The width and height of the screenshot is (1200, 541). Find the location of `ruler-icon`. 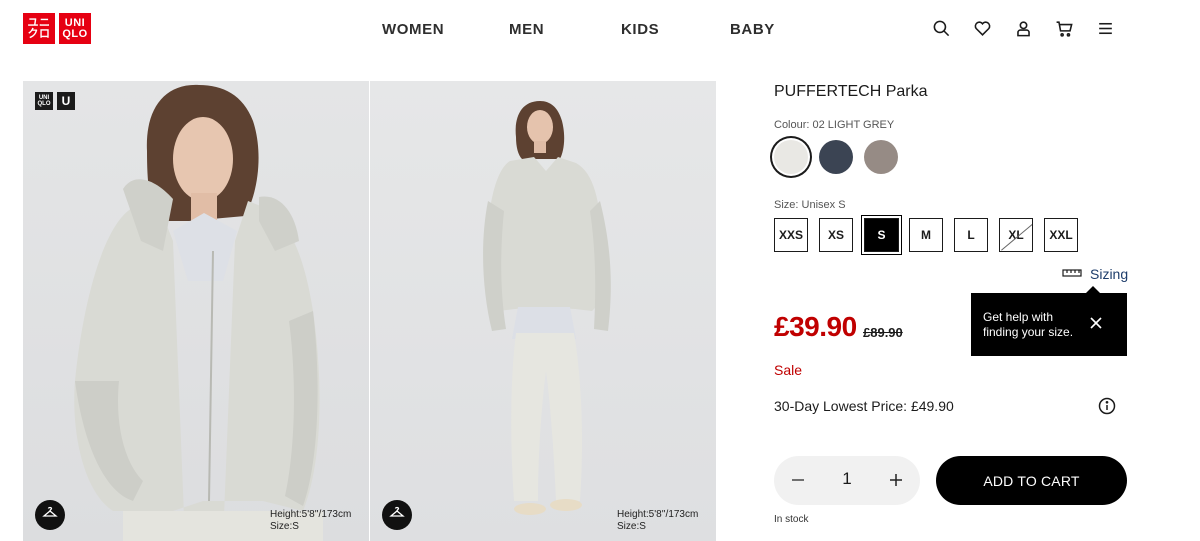

ruler-icon is located at coordinates (1072, 274).